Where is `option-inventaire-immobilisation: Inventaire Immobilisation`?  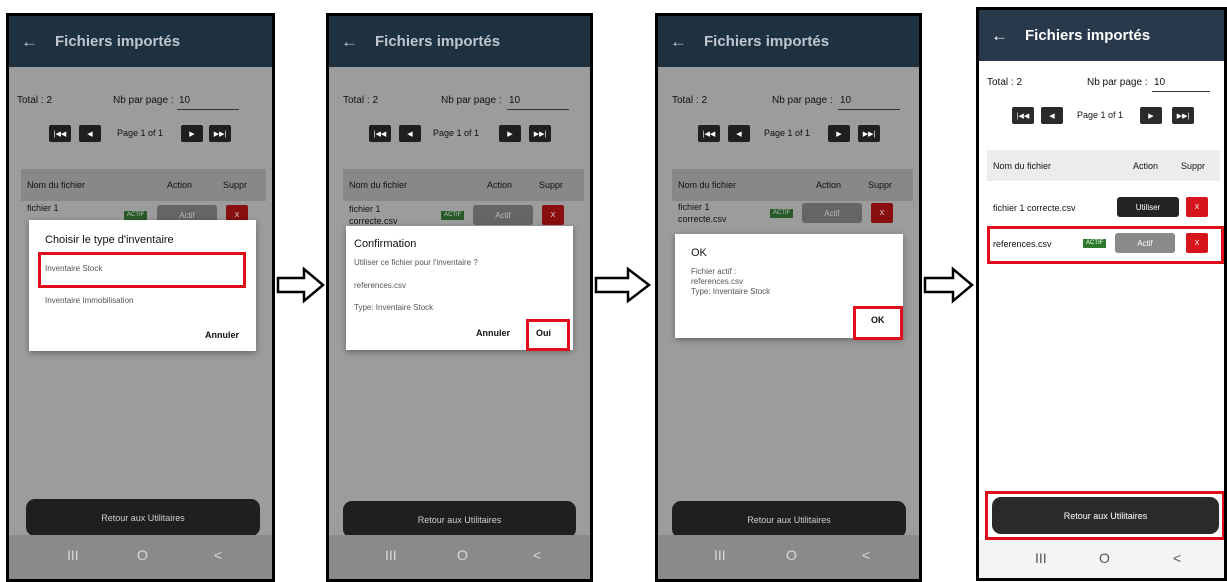 option-inventaire-immobilisation: Inventaire Immobilisation is located at coordinates (89, 300).